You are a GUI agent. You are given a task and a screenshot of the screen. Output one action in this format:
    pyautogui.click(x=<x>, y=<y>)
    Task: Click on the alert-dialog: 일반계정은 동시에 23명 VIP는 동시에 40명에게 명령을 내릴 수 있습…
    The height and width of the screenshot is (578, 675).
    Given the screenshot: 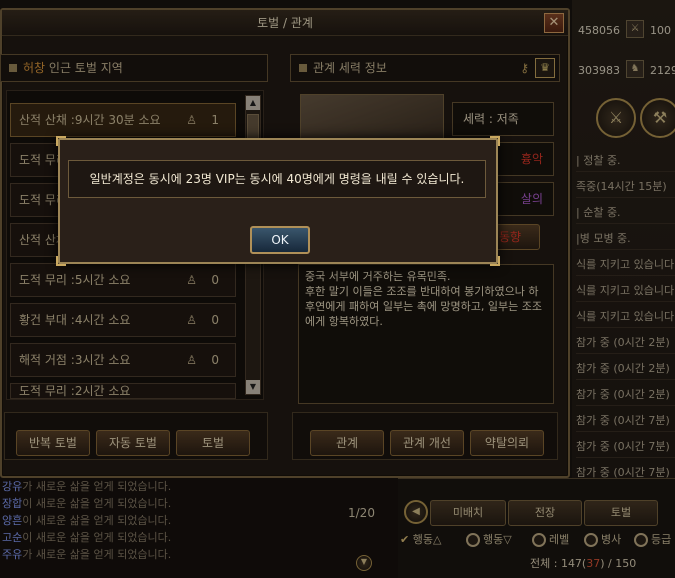 What is the action you would take?
    pyautogui.click(x=278, y=201)
    